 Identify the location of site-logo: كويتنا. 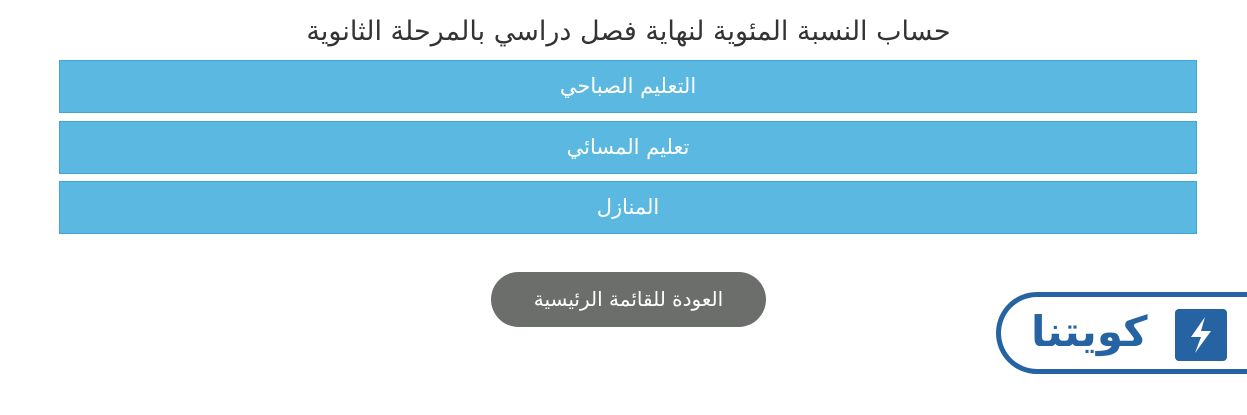
(1121, 333).